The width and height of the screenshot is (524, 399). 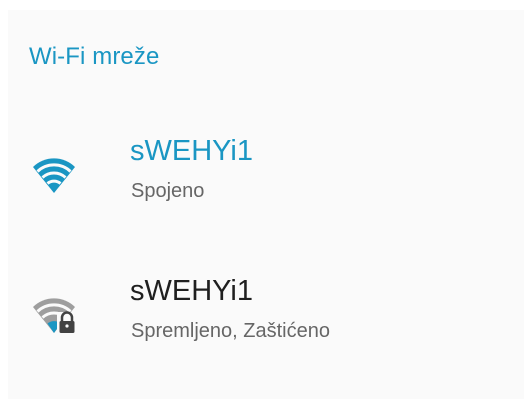 What do you see at coordinates (168, 191) in the screenshot?
I see `network-status: Spojeno` at bounding box center [168, 191].